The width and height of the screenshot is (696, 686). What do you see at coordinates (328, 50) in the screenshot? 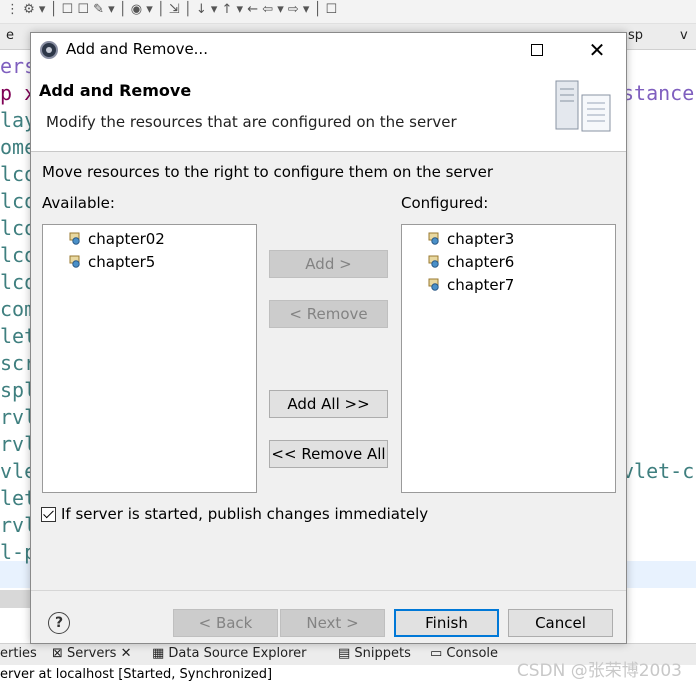
I see `dialog-titlebar: Add and Remove... ✕` at bounding box center [328, 50].